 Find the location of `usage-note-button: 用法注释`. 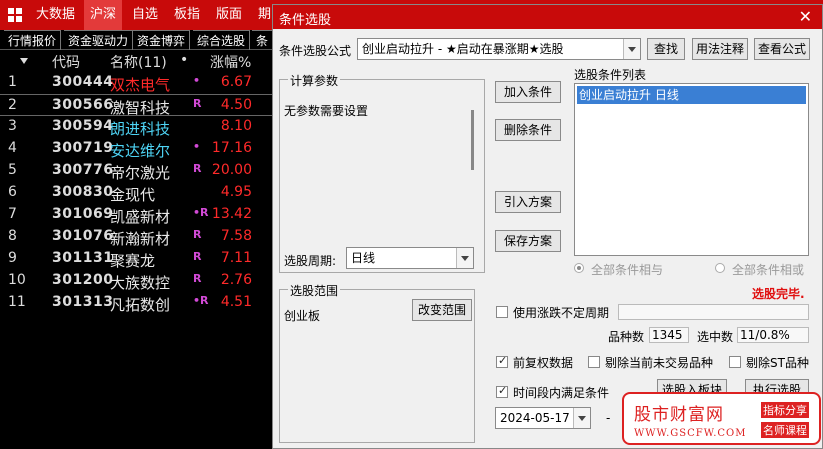

usage-note-button: 用法注释 is located at coordinates (720, 49).